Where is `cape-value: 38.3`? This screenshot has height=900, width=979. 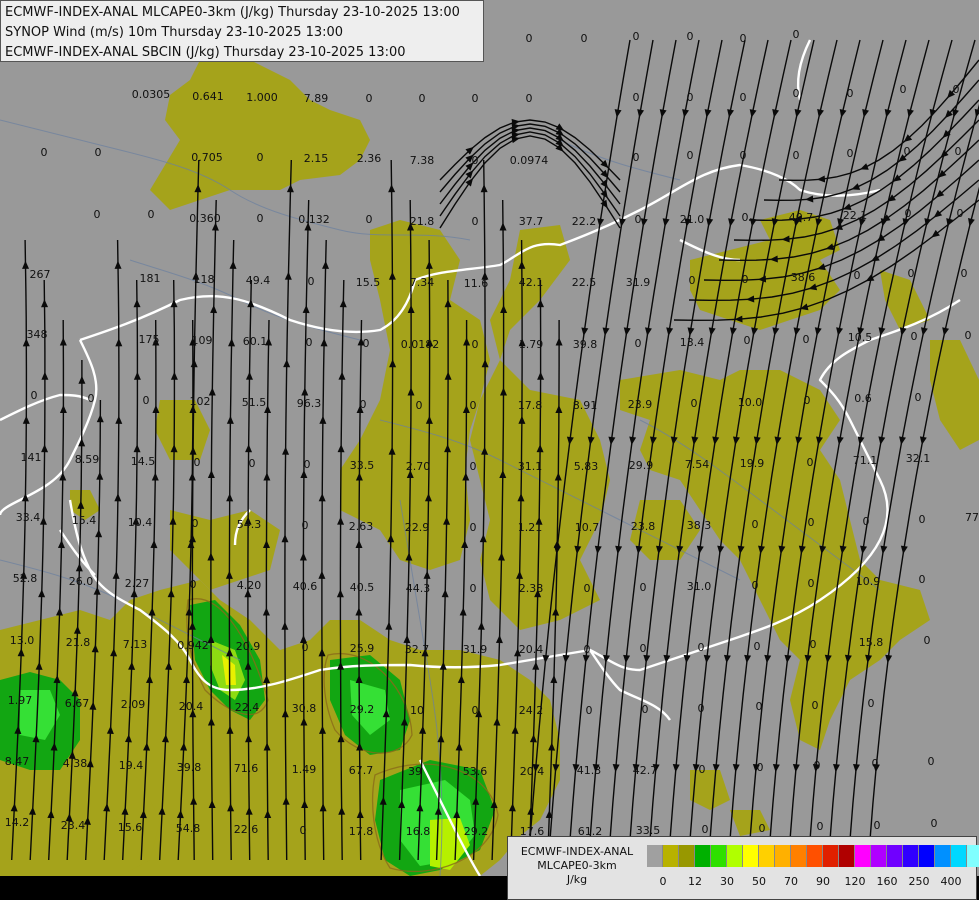
cape-value: 38.3 is located at coordinates (699, 525).